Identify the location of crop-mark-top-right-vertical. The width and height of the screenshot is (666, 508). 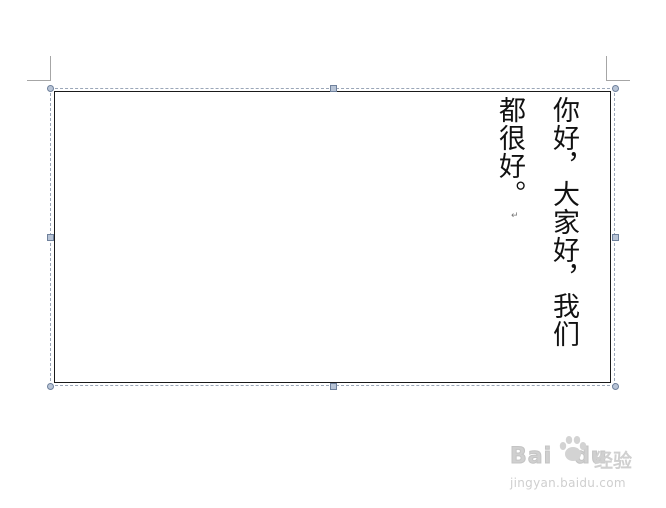
(606, 68).